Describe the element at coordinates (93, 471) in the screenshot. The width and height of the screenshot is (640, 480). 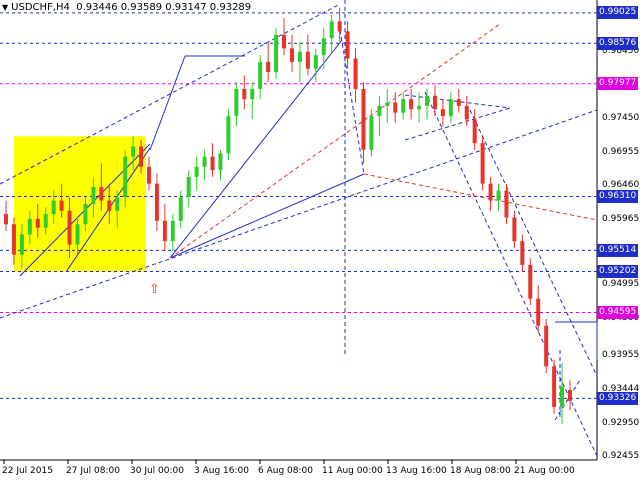
I see `x-tick-label: 27 Jul 08:00` at that location.